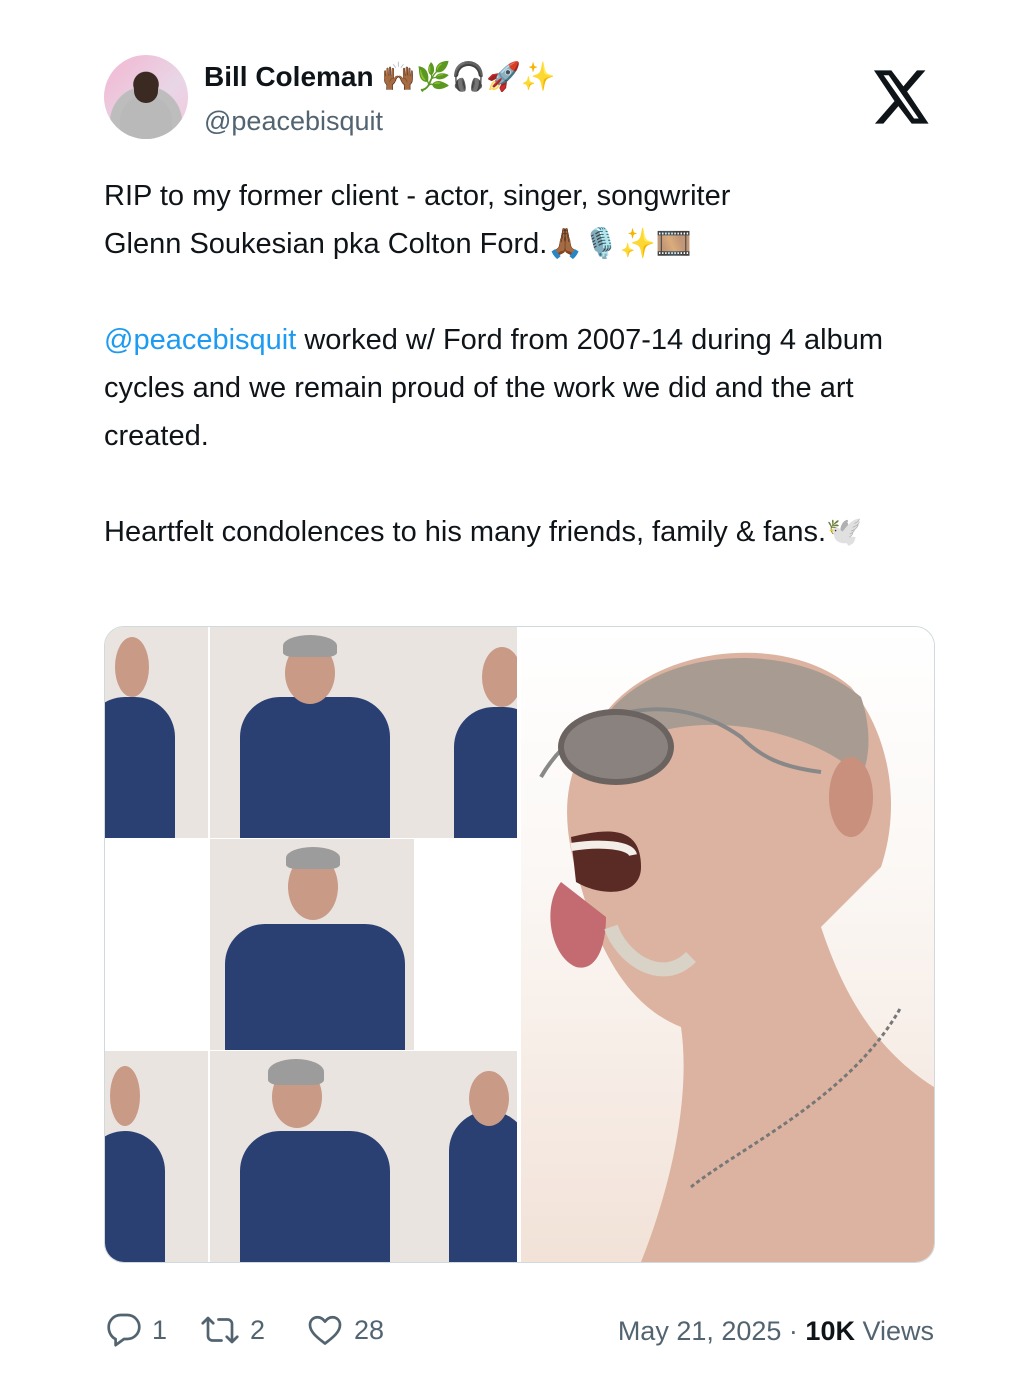  I want to click on reply-count: 1, so click(160, 1329).